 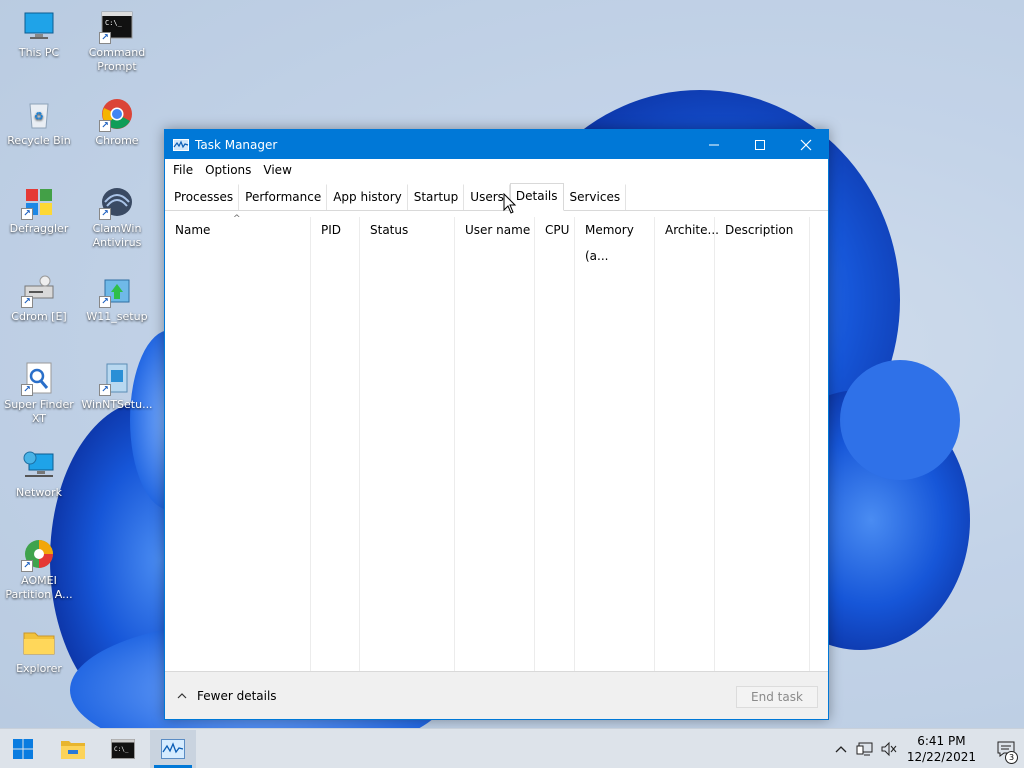 What do you see at coordinates (1006, 748) in the screenshot?
I see `notification-center-button: 3` at bounding box center [1006, 748].